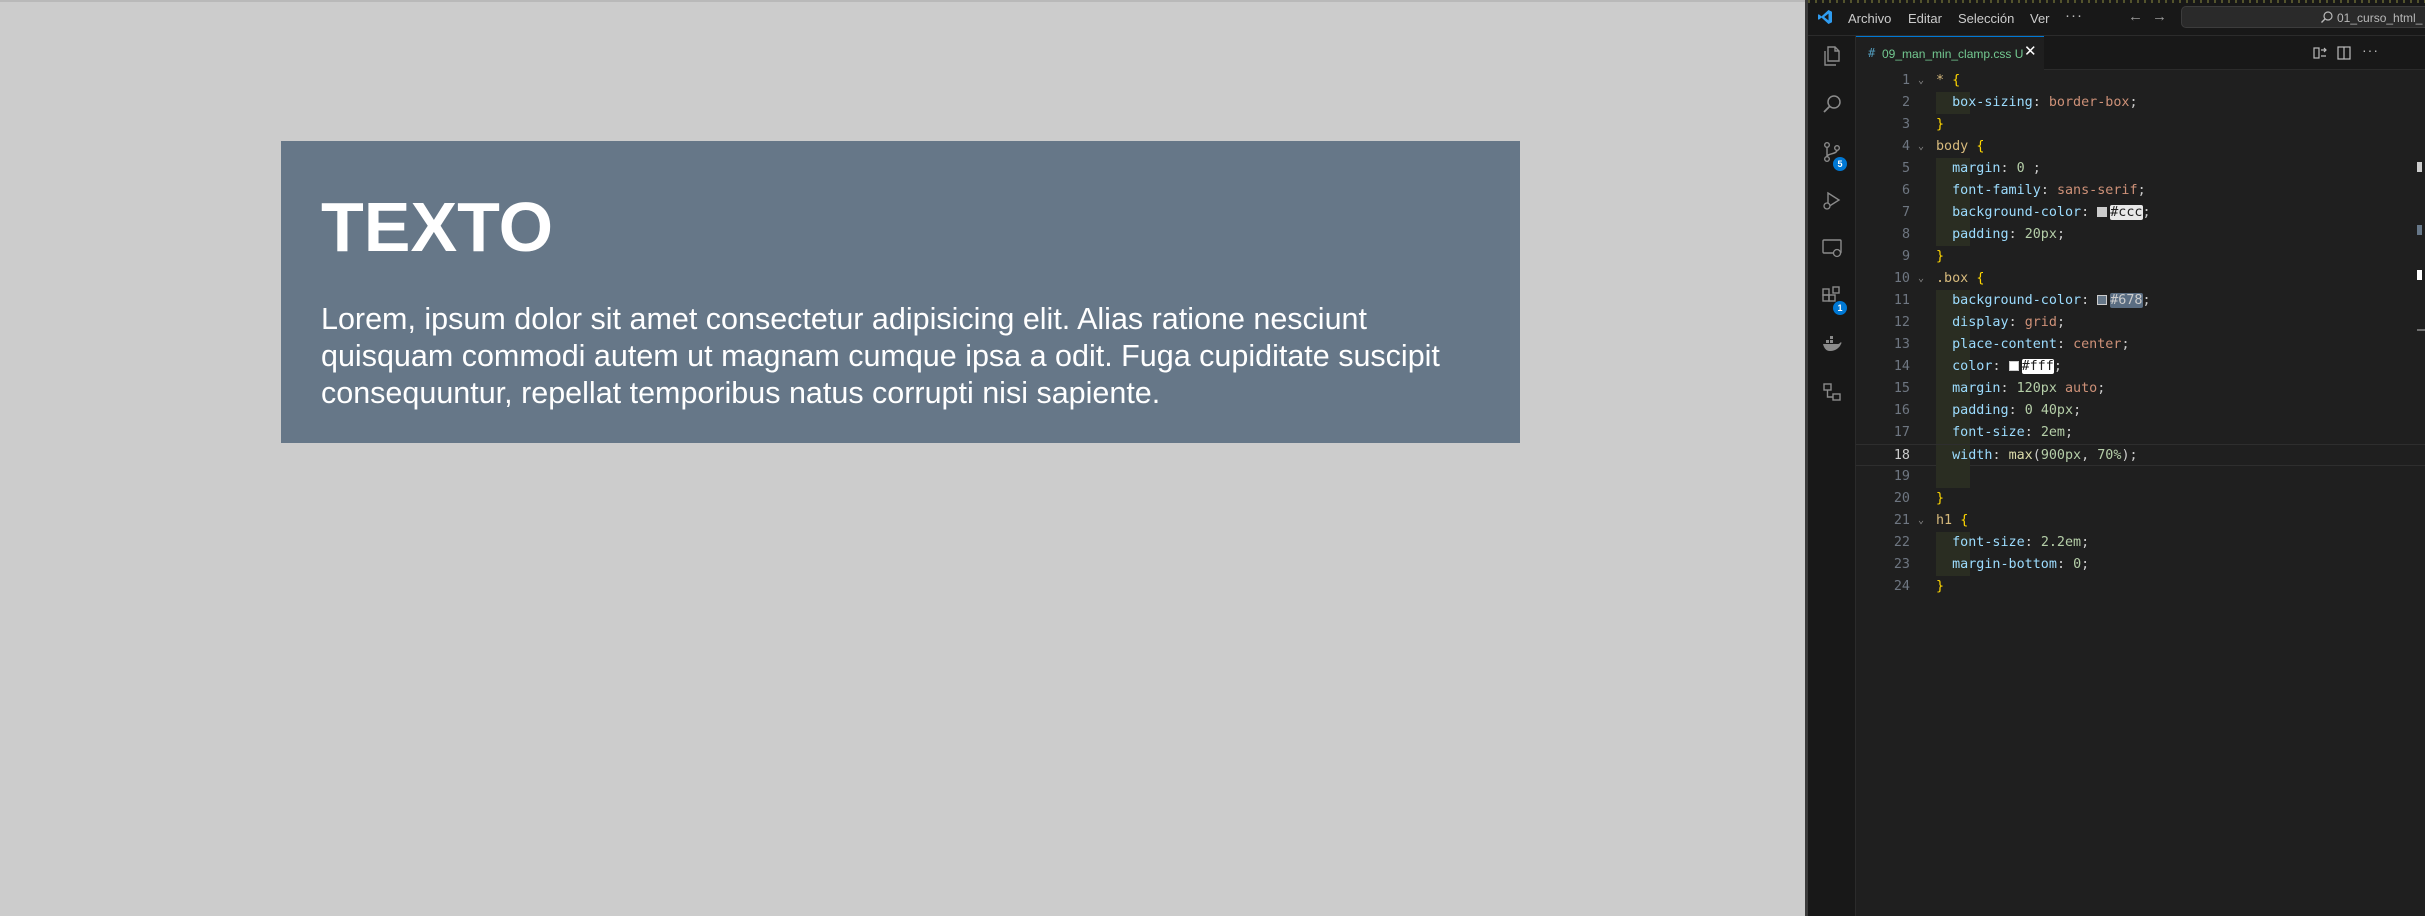 The image size is (2425, 916). Describe the element at coordinates (2140, 279) in the screenshot. I see `code-line: 10 ⌄ .box {` at that location.